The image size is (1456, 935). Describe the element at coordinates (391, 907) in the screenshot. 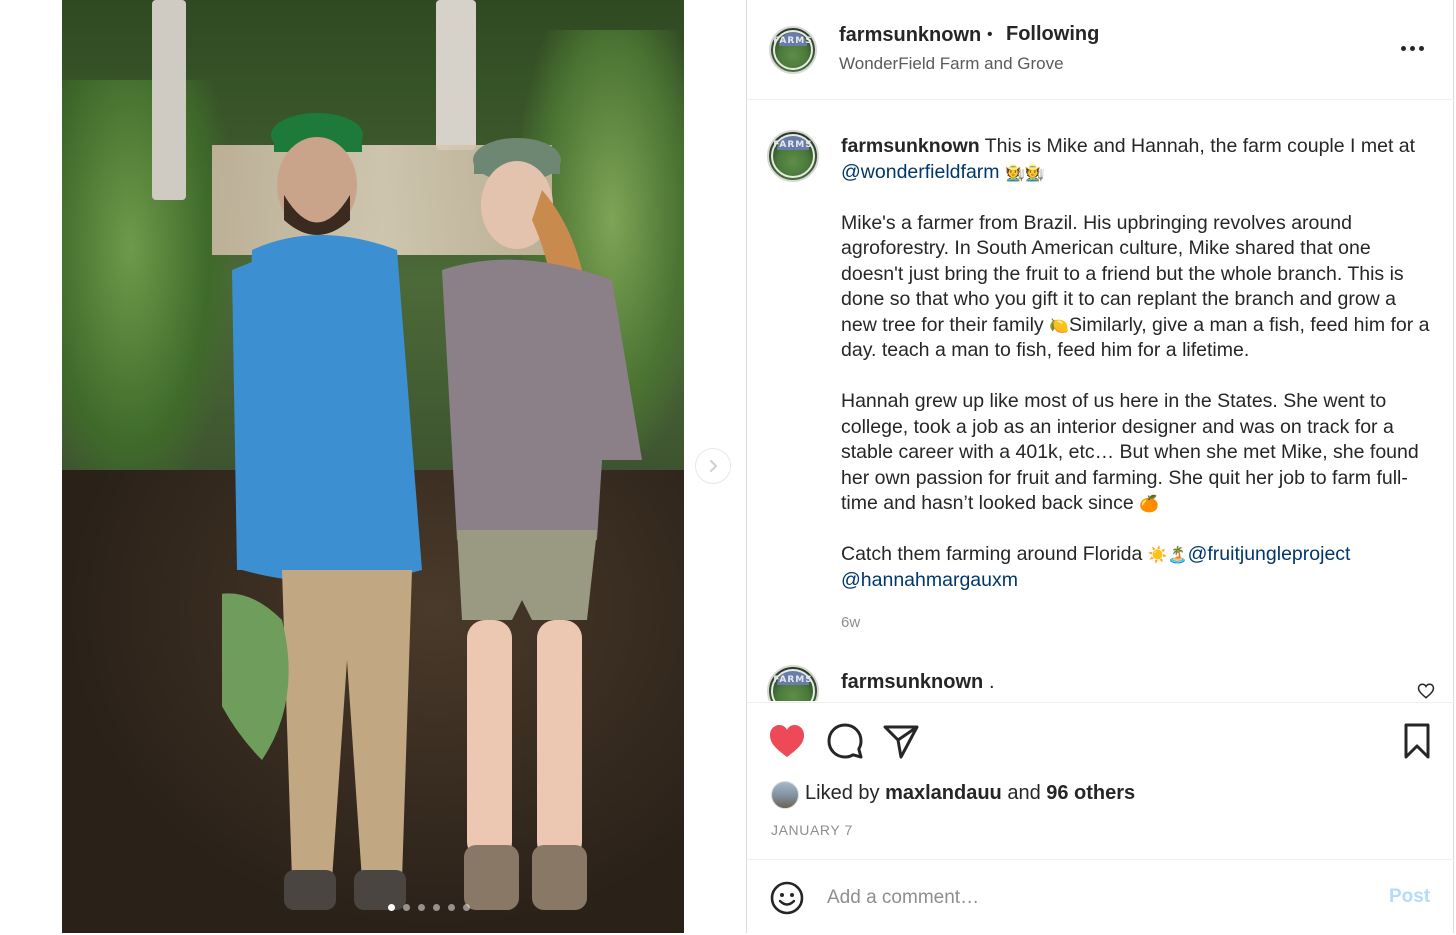

I see `carousel-dot-active` at that location.